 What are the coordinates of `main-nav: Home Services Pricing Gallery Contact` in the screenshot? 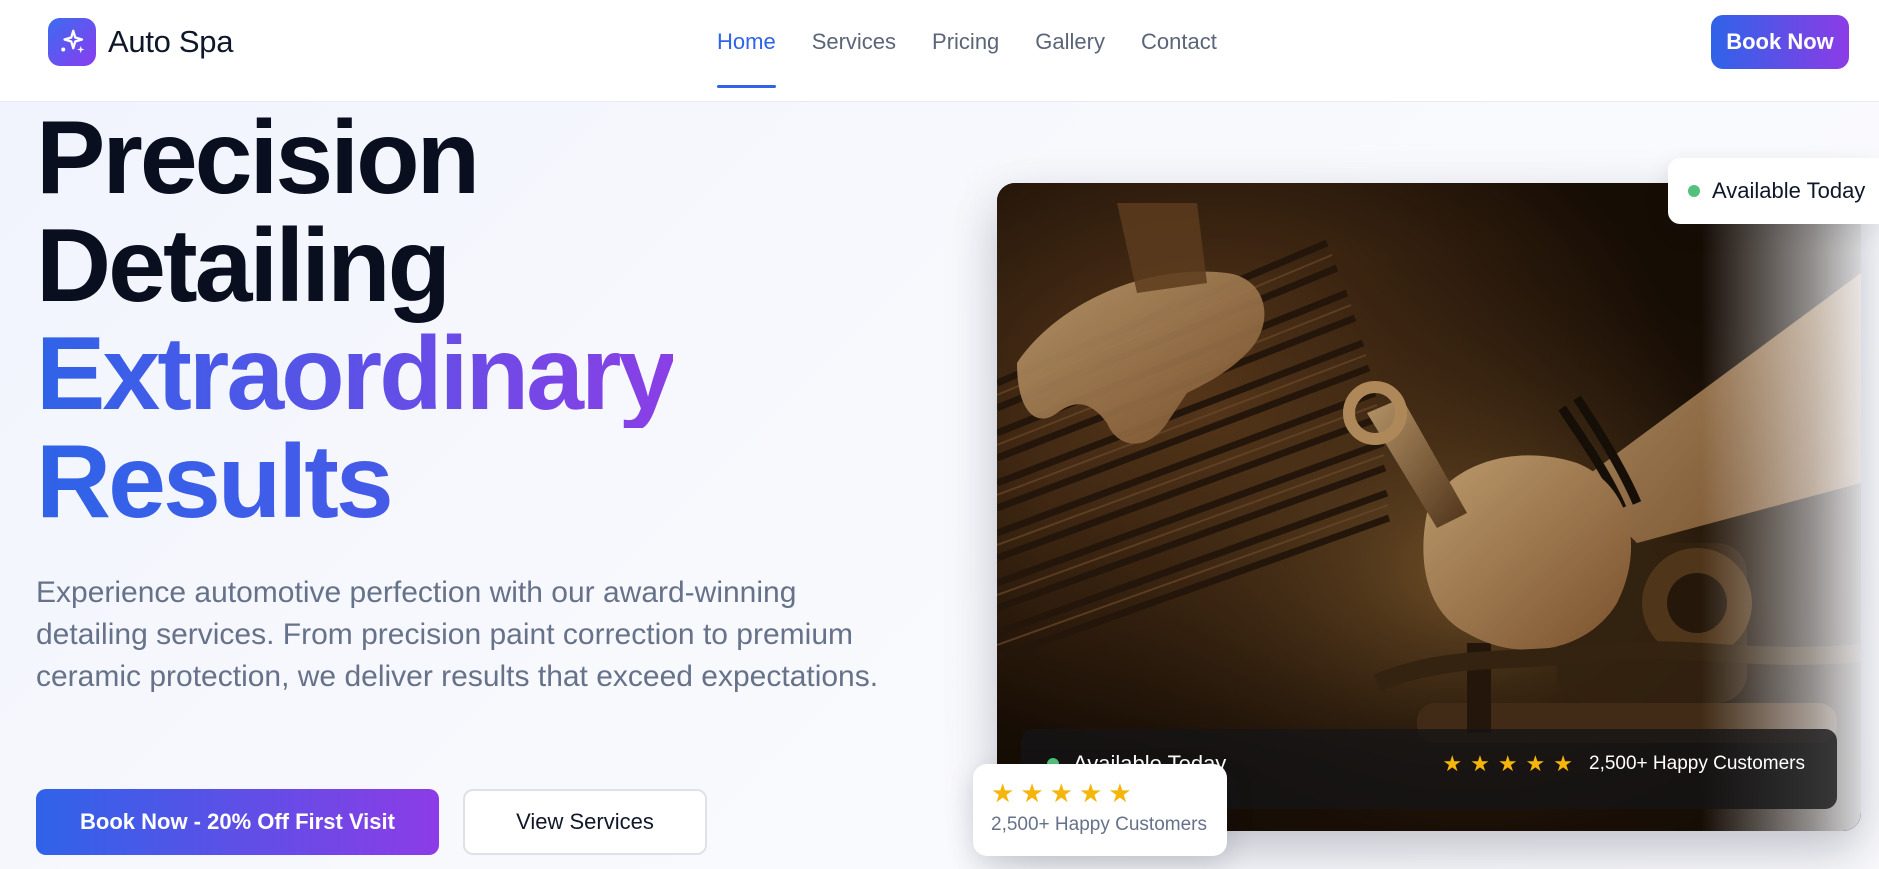 It's located at (985, 51).